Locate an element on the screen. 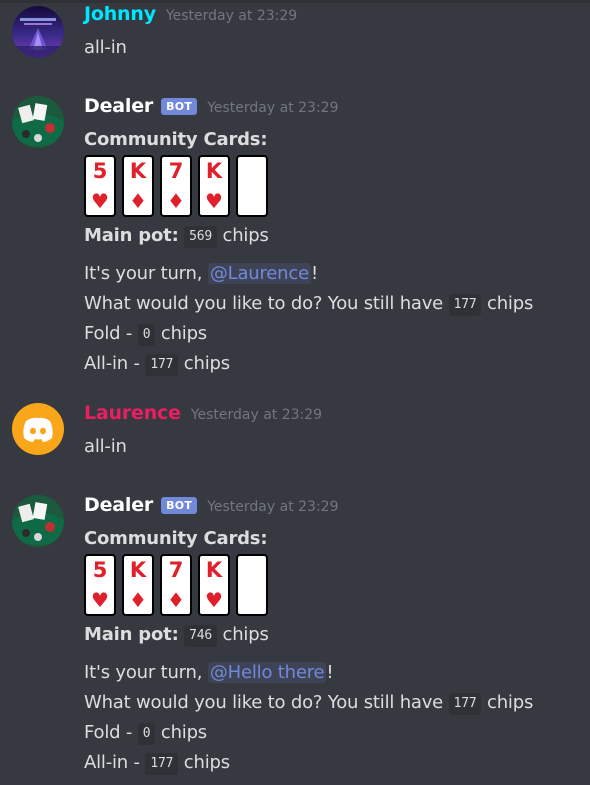 This screenshot has height=785, width=590. user-mention: @Hello there is located at coordinates (267, 672).